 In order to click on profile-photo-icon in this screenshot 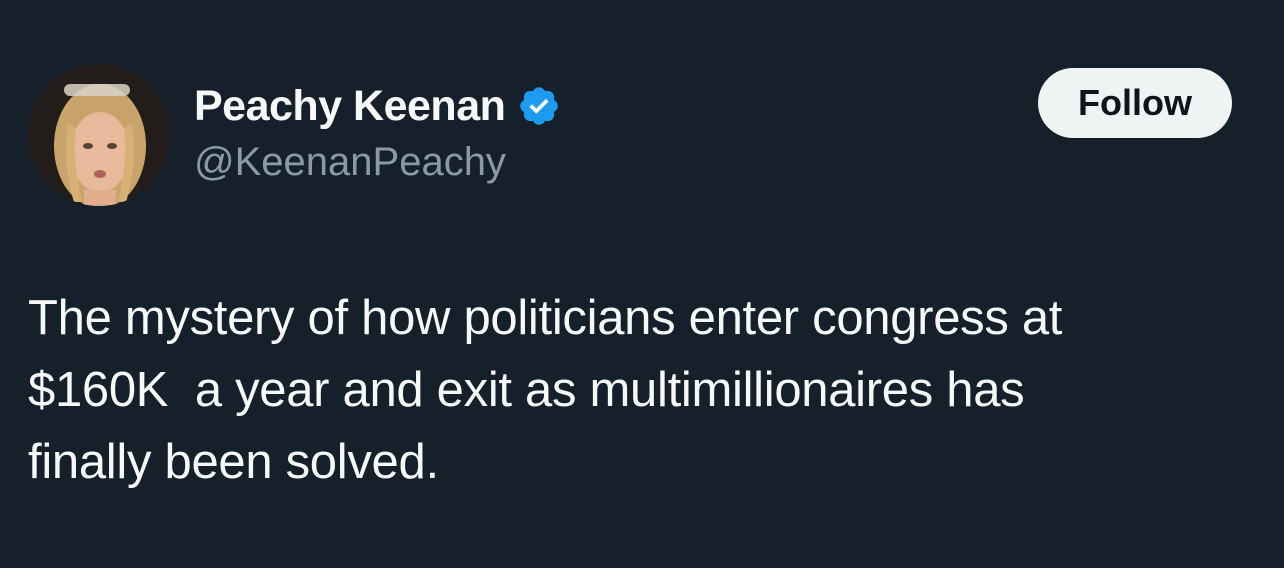, I will do `click(99, 135)`.